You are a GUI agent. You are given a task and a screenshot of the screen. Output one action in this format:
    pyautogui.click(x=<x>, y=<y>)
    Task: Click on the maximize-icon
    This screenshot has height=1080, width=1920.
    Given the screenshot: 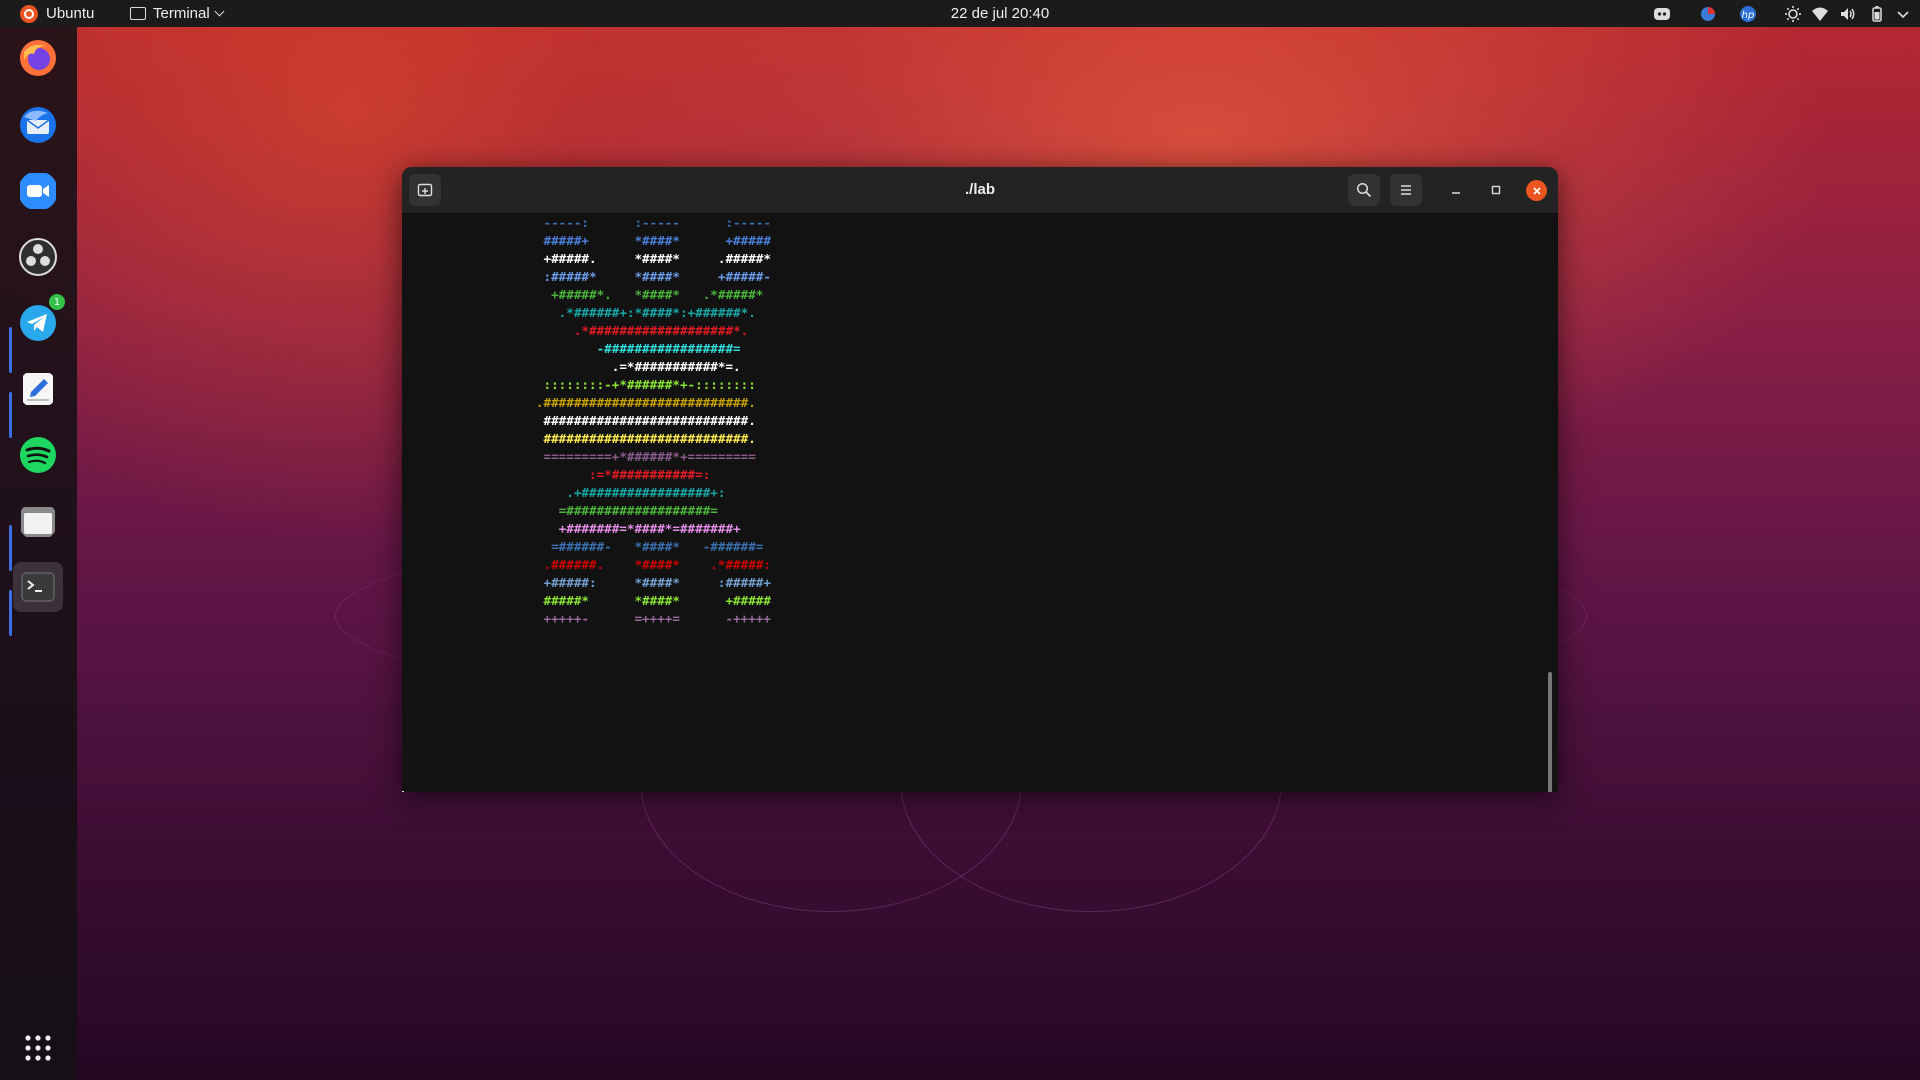 What is the action you would take?
    pyautogui.click(x=1496, y=190)
    